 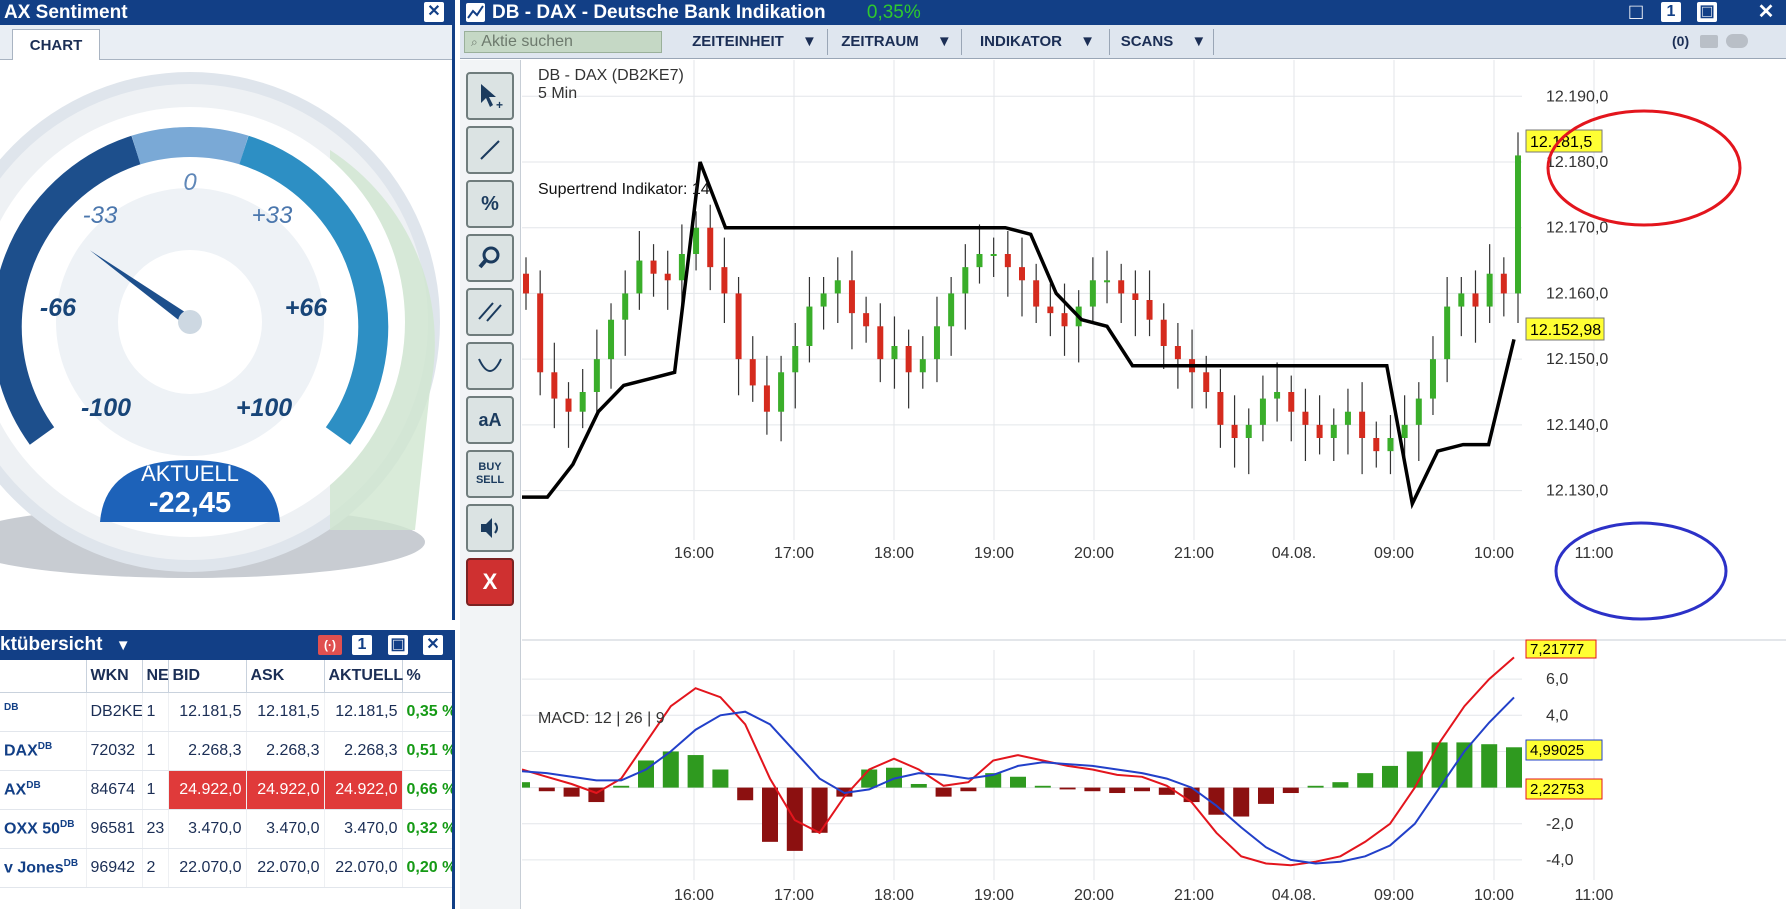 What do you see at coordinates (433, 645) in the screenshot?
I see `market-close-button: ✕` at bounding box center [433, 645].